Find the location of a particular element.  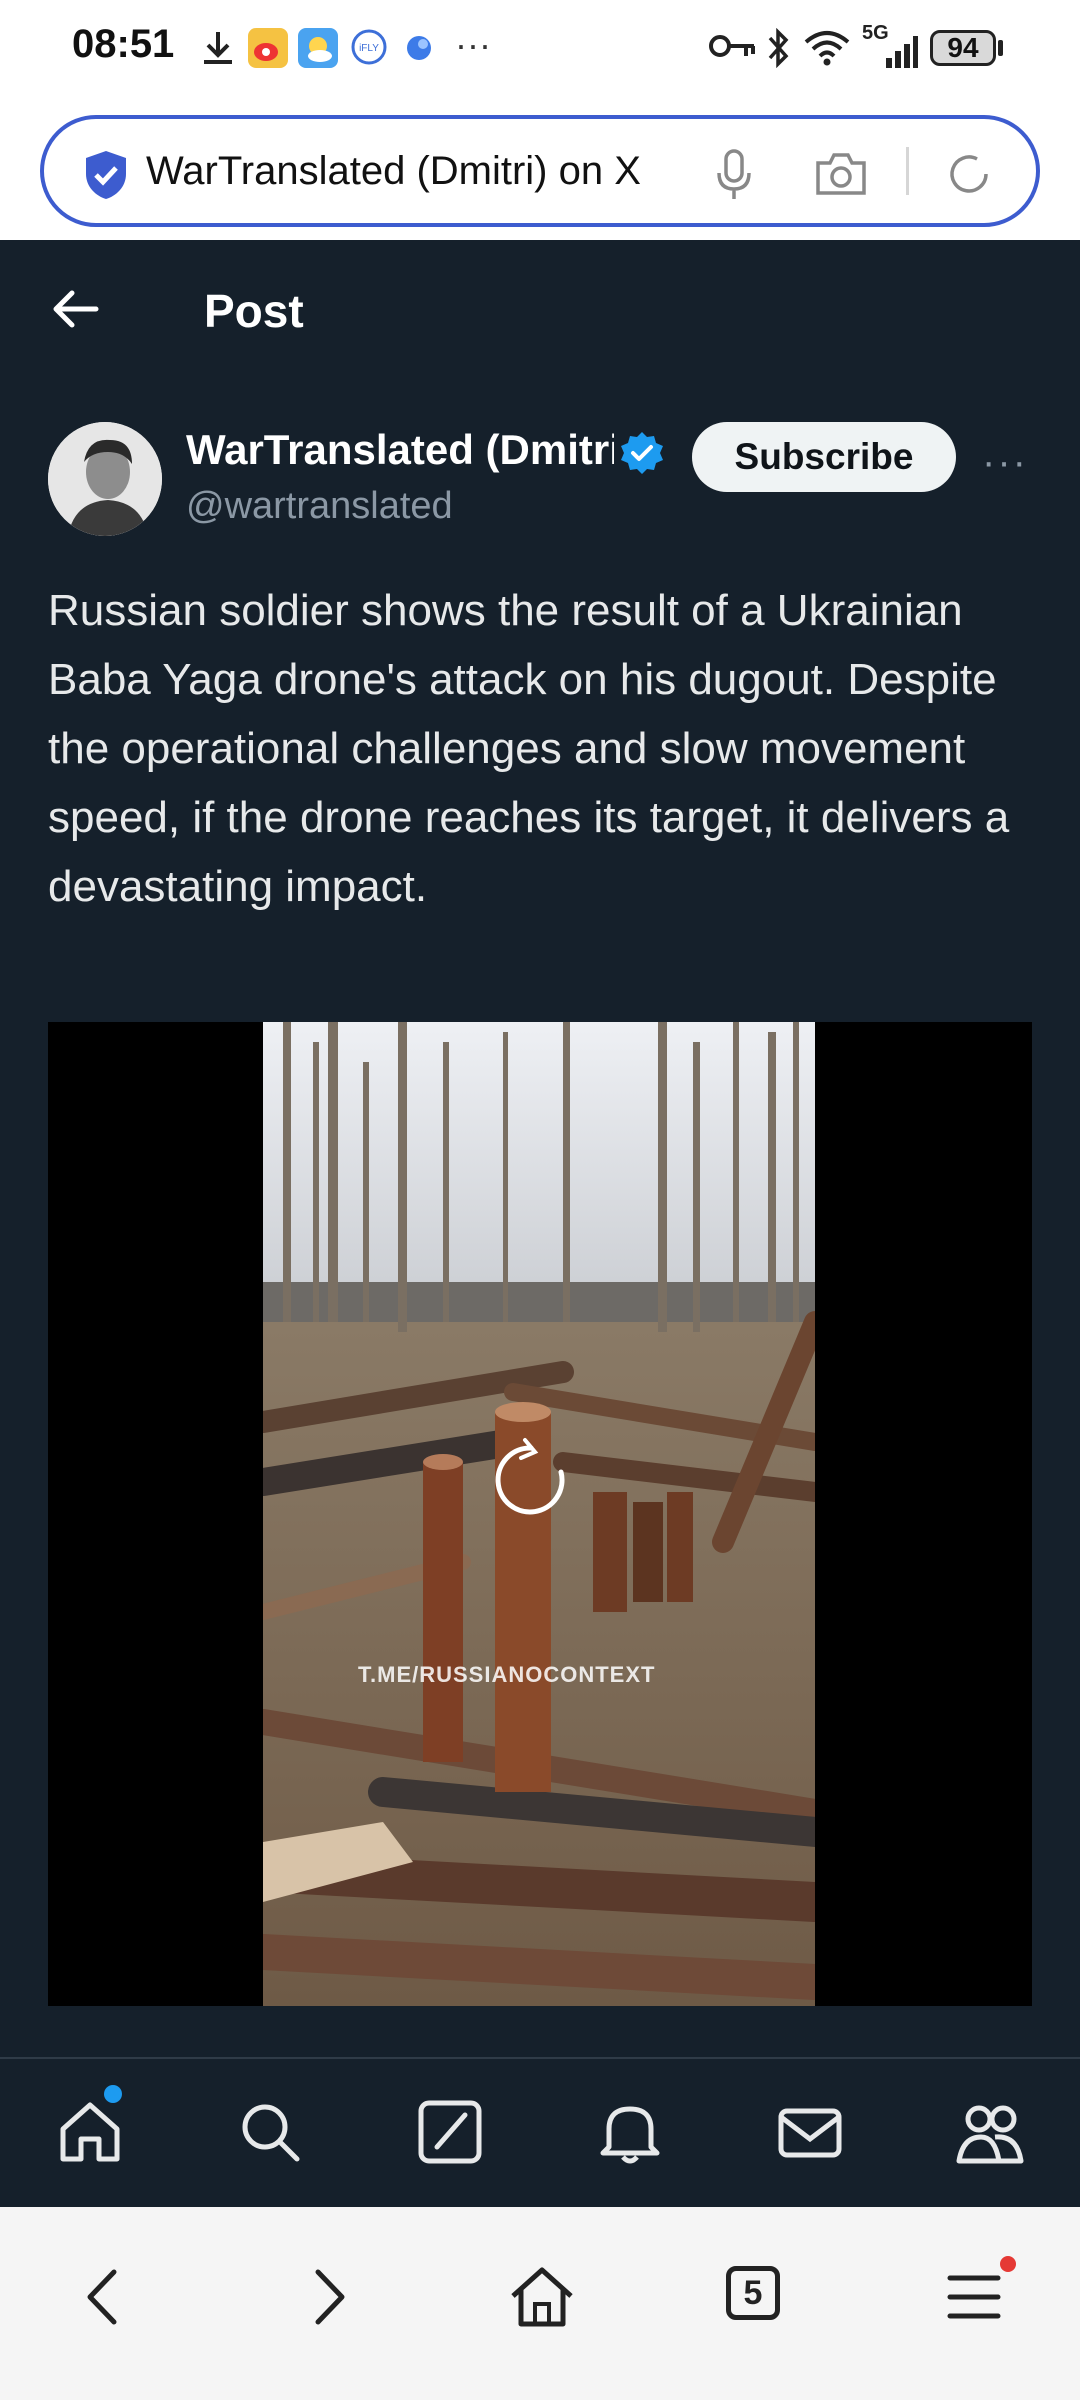

browser-navigation-bar: 5 is located at coordinates (540, 2303).